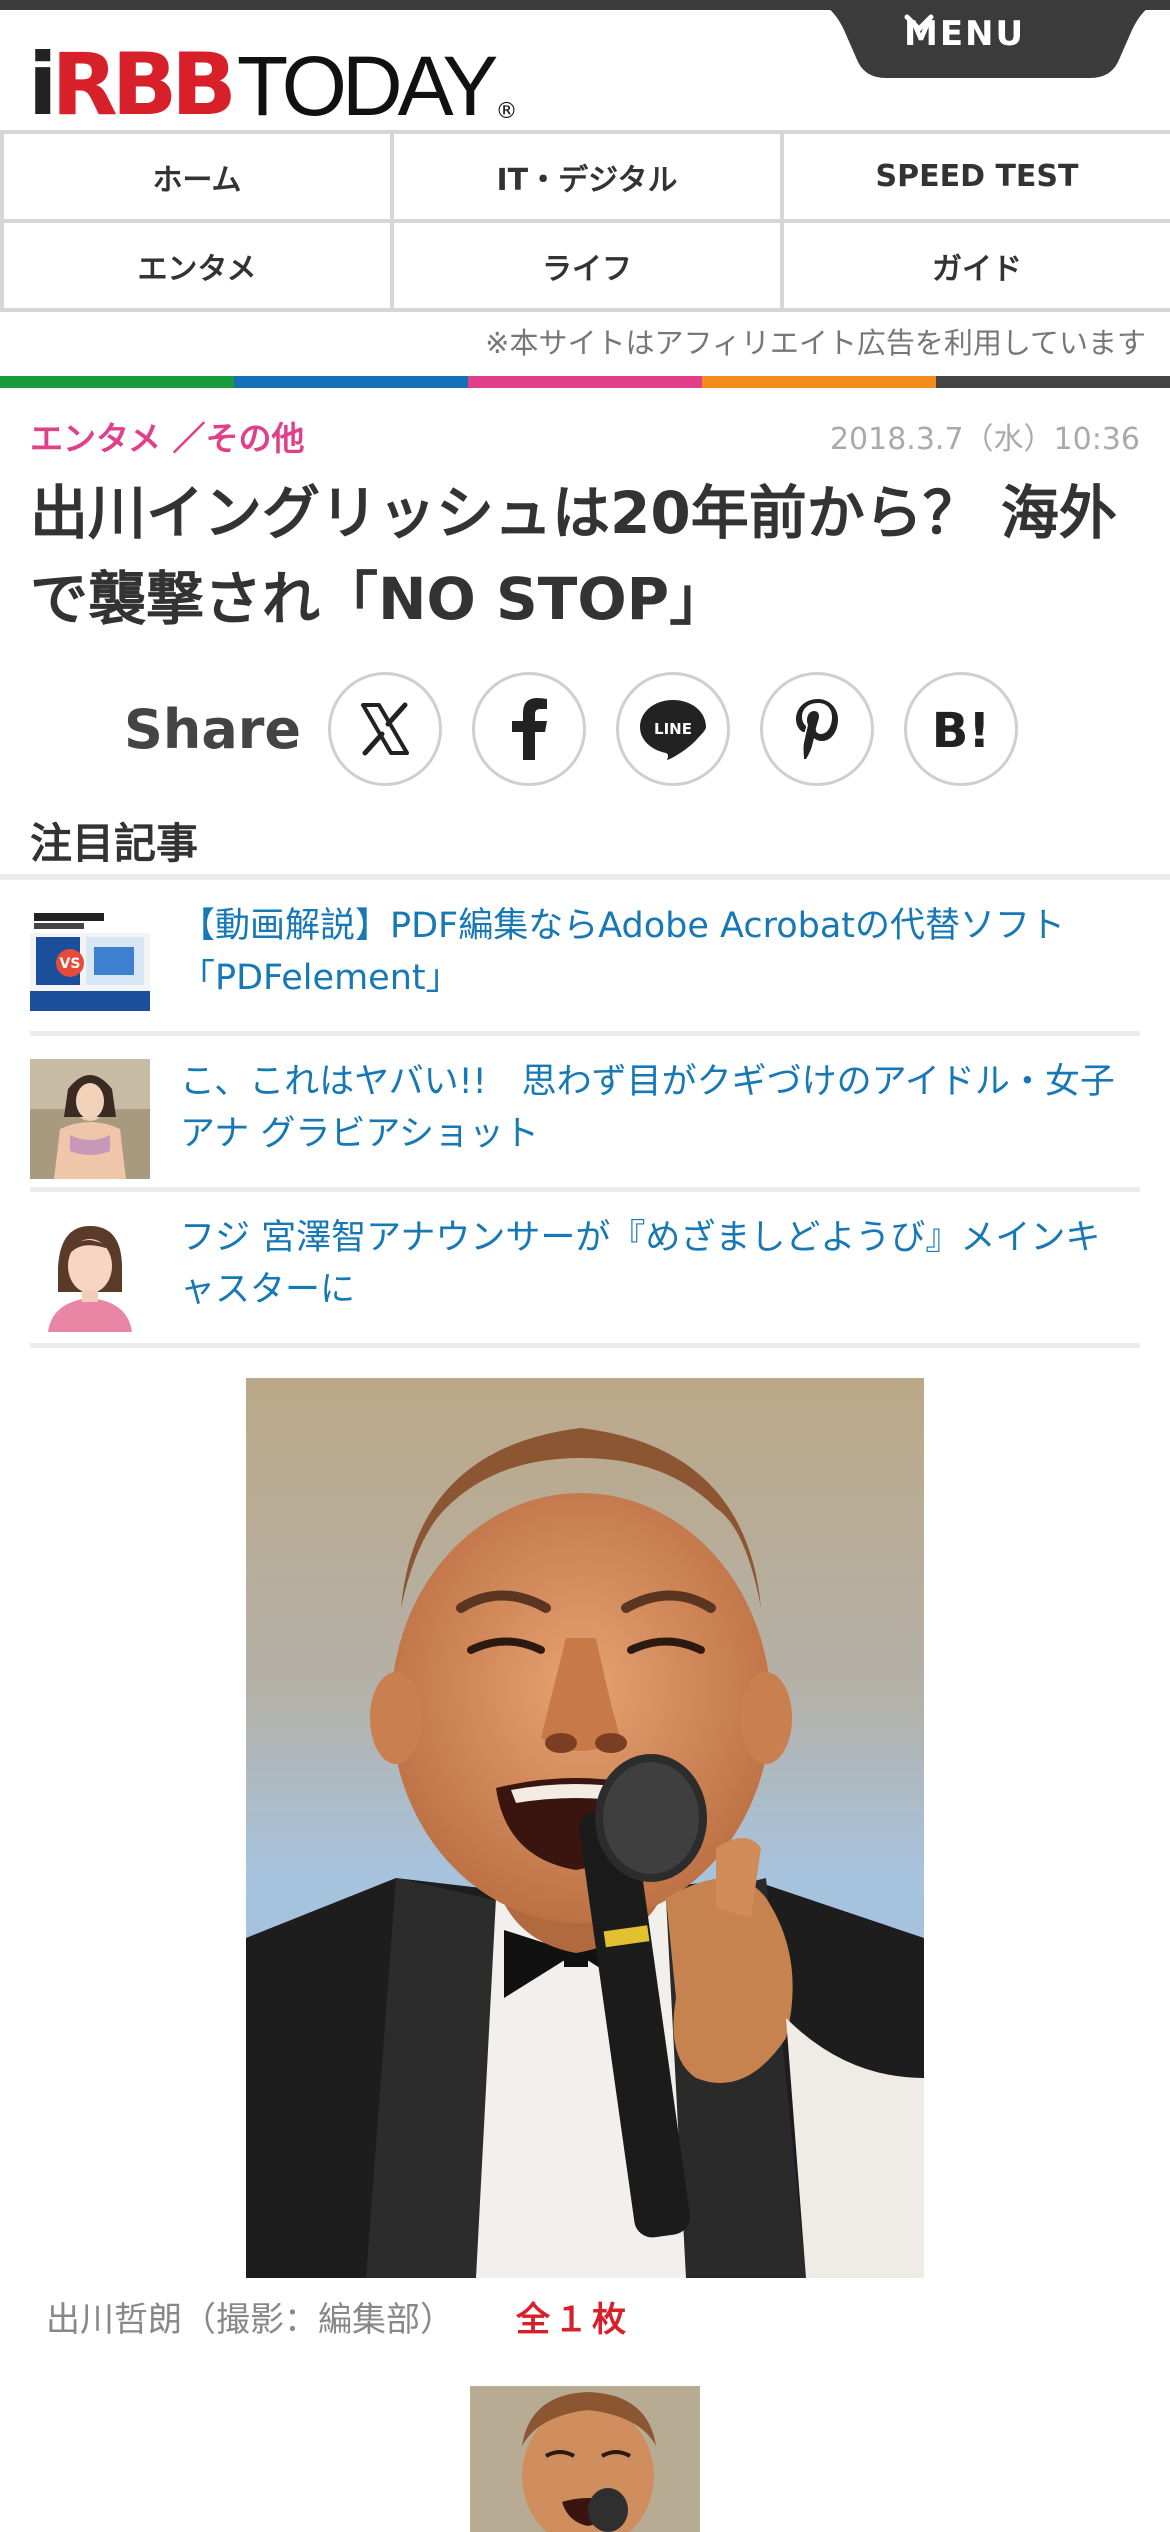 This screenshot has height=2532, width=1170. I want to click on article-title: 出川イングリッシュは20年前から？ 海外で襲撃され「NO STOP」, so click(573, 556).